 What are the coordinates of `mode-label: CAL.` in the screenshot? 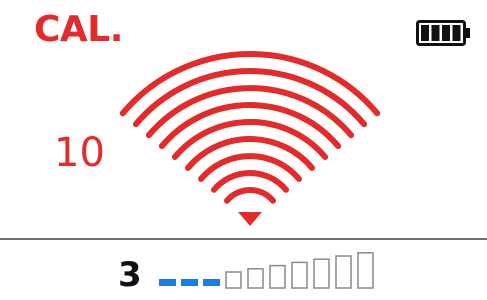 It's located at (78, 29).